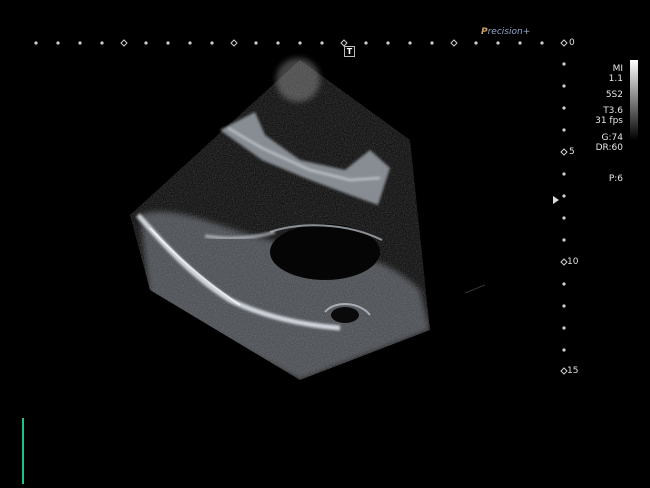 The image size is (650, 488). I want to click on focus-marker-icon, so click(556, 200).